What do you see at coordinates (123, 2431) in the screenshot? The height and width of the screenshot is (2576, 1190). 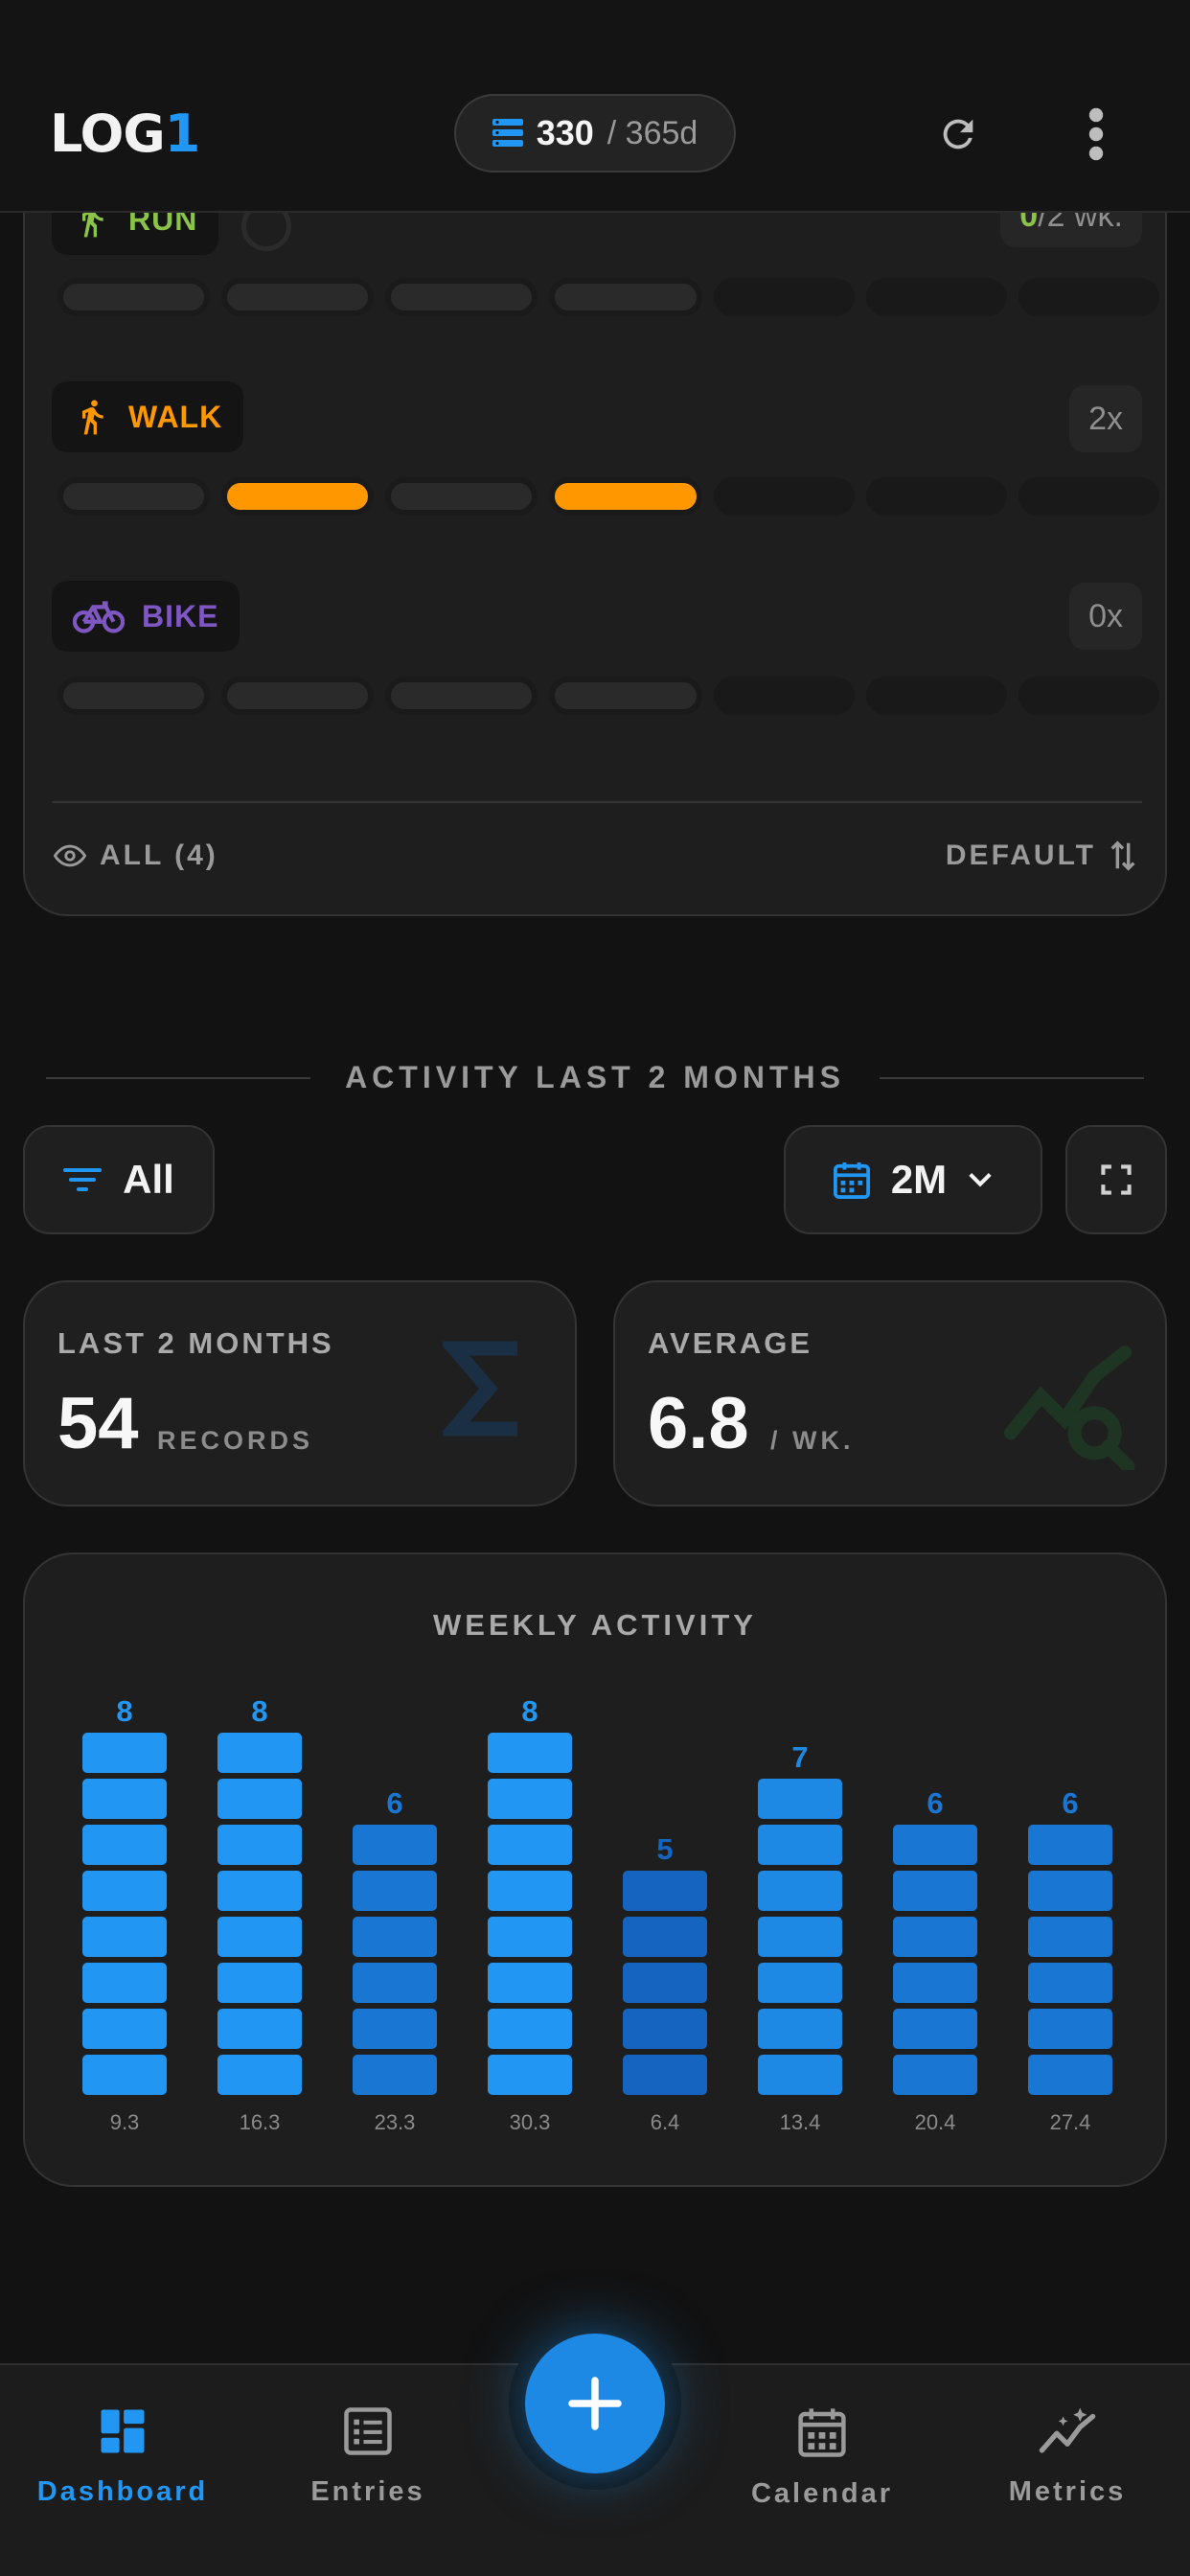 I see `dashboard-icon` at bounding box center [123, 2431].